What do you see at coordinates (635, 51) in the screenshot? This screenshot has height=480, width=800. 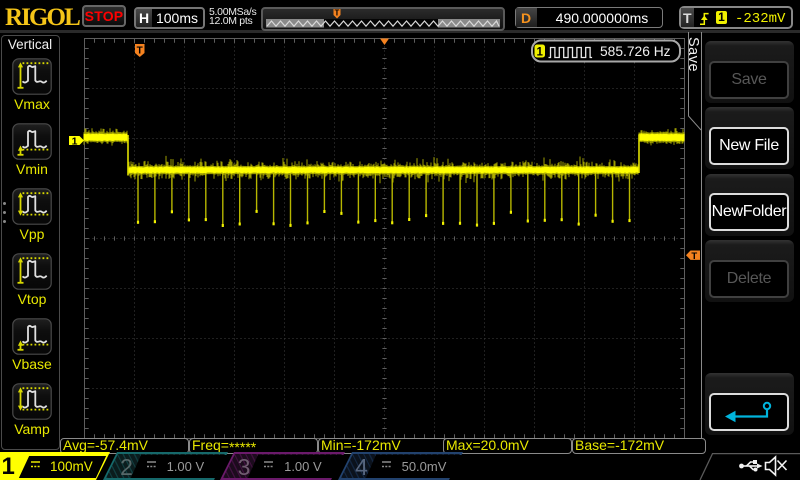 I see `svg-text: 585.726 Hz` at bounding box center [635, 51].